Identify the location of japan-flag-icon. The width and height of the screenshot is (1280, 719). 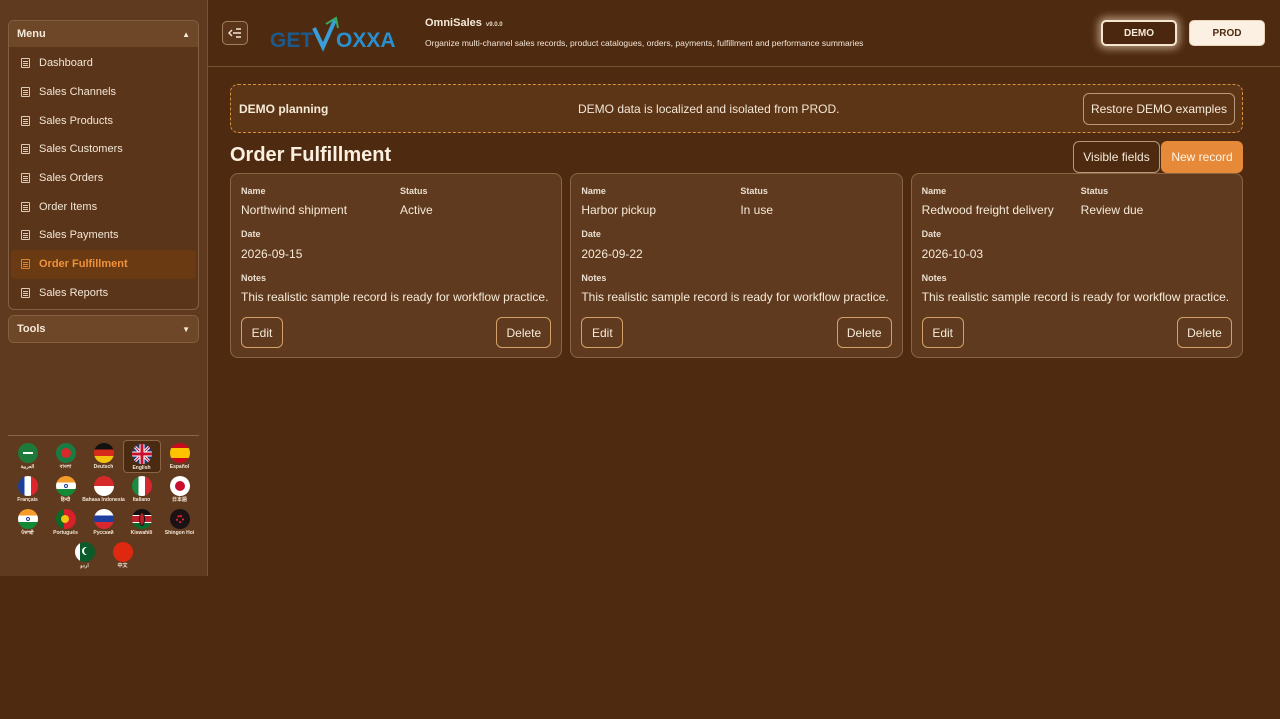
(179, 486).